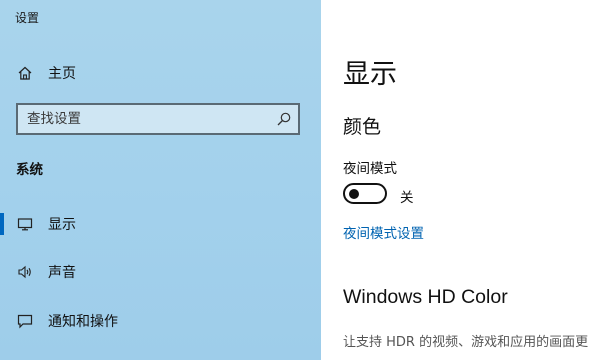  I want to click on app-title: 设置, so click(27, 18).